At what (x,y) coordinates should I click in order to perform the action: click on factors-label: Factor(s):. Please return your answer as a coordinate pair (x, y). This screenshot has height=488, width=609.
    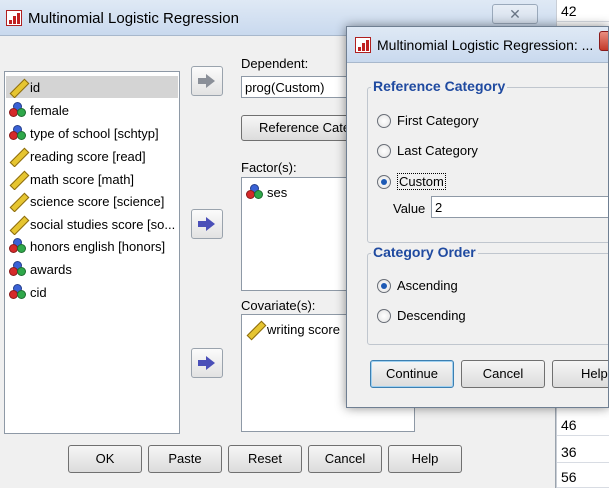
    Looking at the image, I should click on (269, 167).